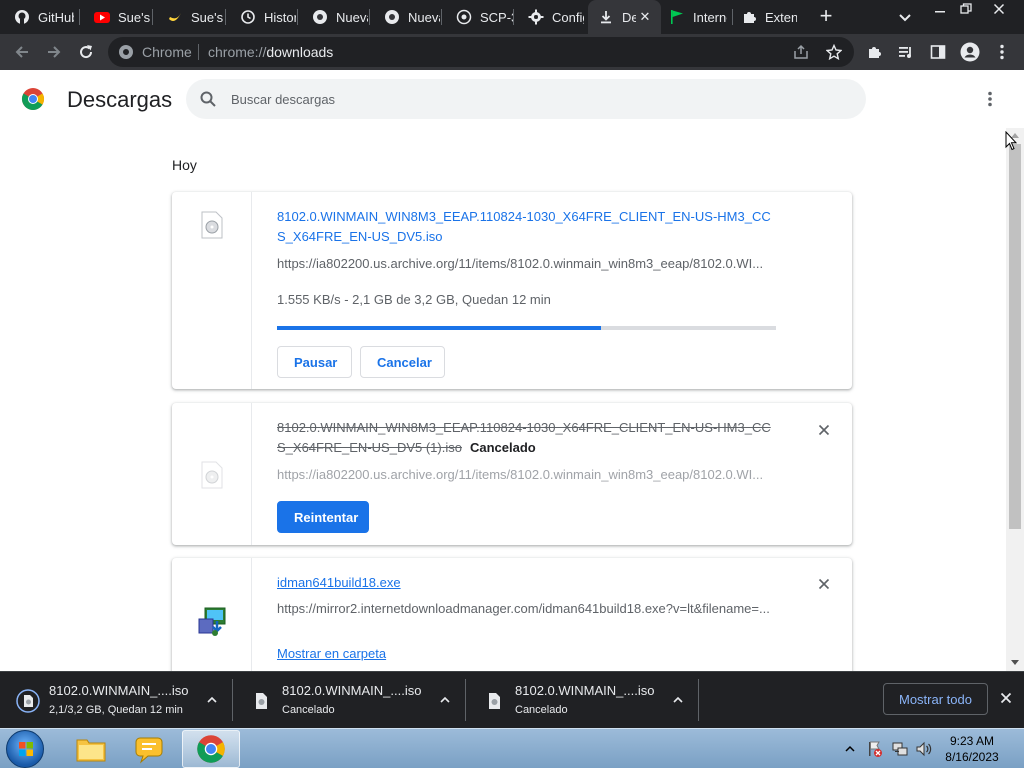 The height and width of the screenshot is (768, 1024). What do you see at coordinates (1002, 52) in the screenshot?
I see `chrome-menu-icon` at bounding box center [1002, 52].